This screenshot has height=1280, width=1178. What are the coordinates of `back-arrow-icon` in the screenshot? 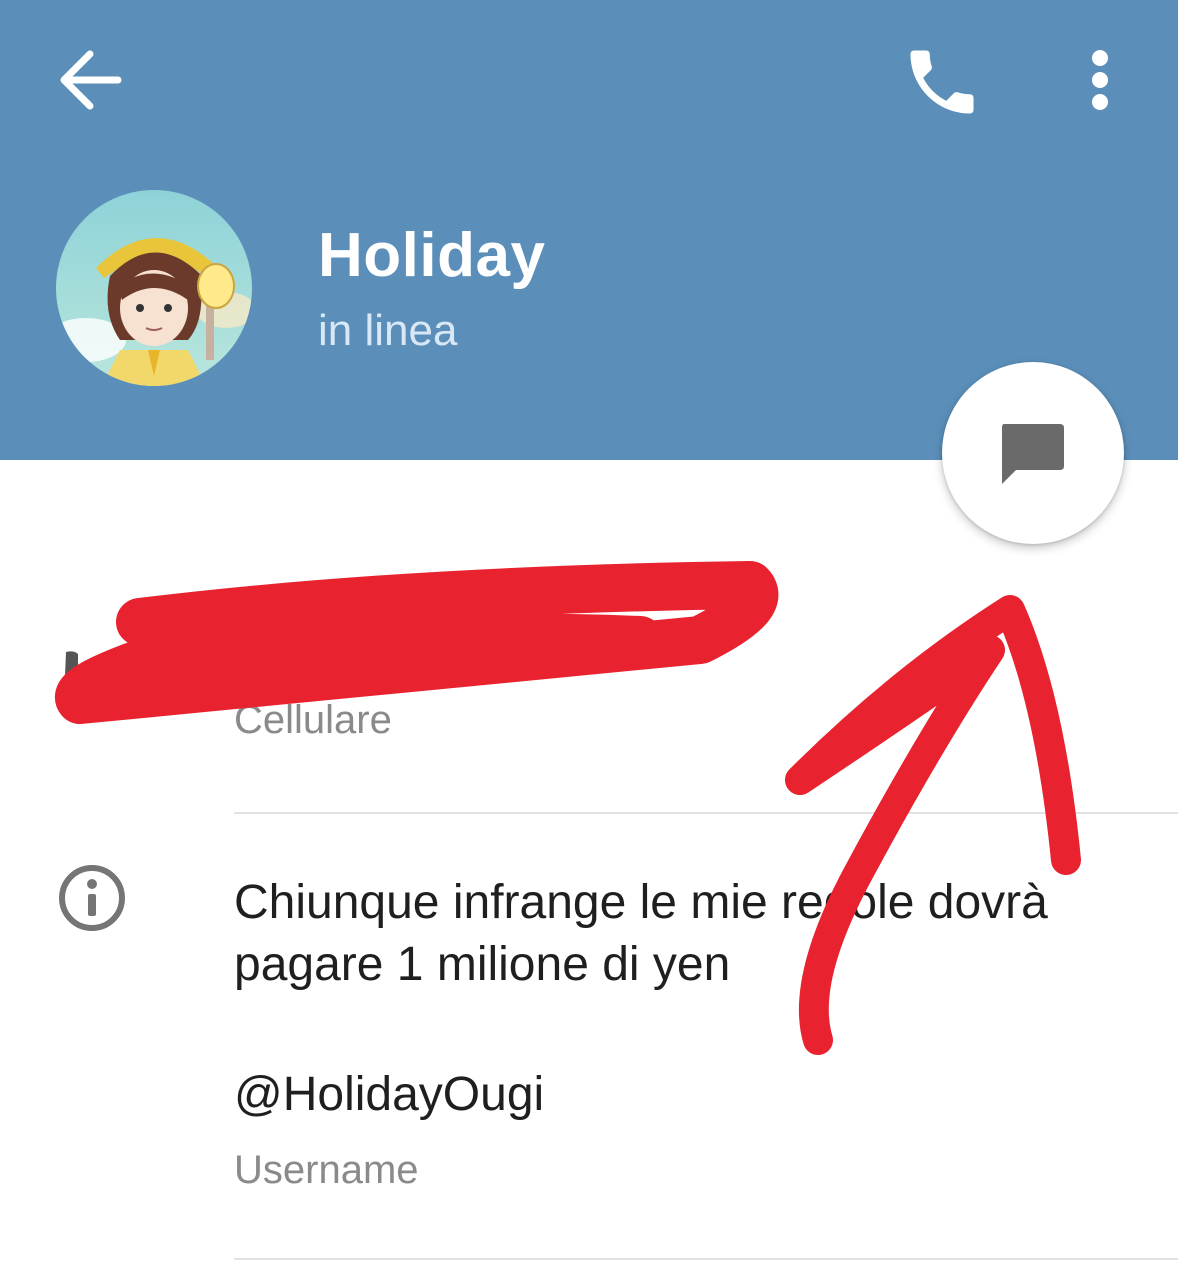 It's located at (90, 80).